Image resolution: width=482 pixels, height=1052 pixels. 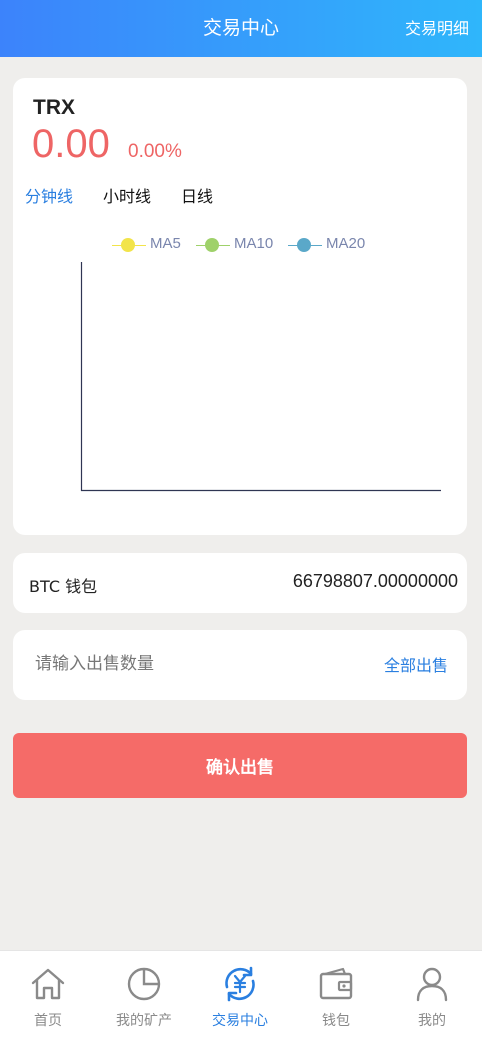 I want to click on nav-home-label: 首页, so click(x=48, y=1021).